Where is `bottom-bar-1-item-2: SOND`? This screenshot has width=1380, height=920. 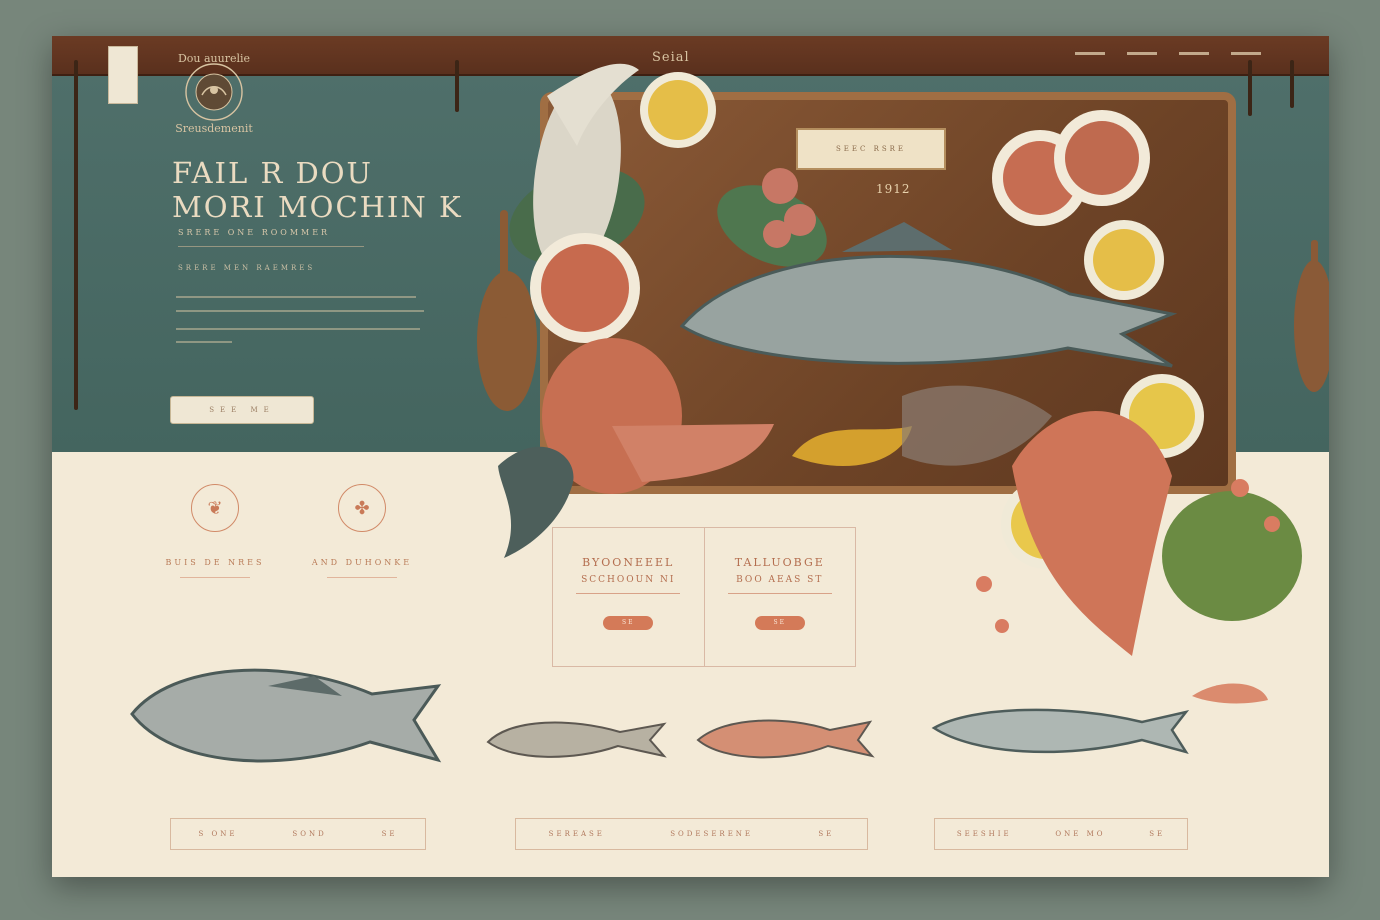 bottom-bar-1-item-2: SOND is located at coordinates (309, 834).